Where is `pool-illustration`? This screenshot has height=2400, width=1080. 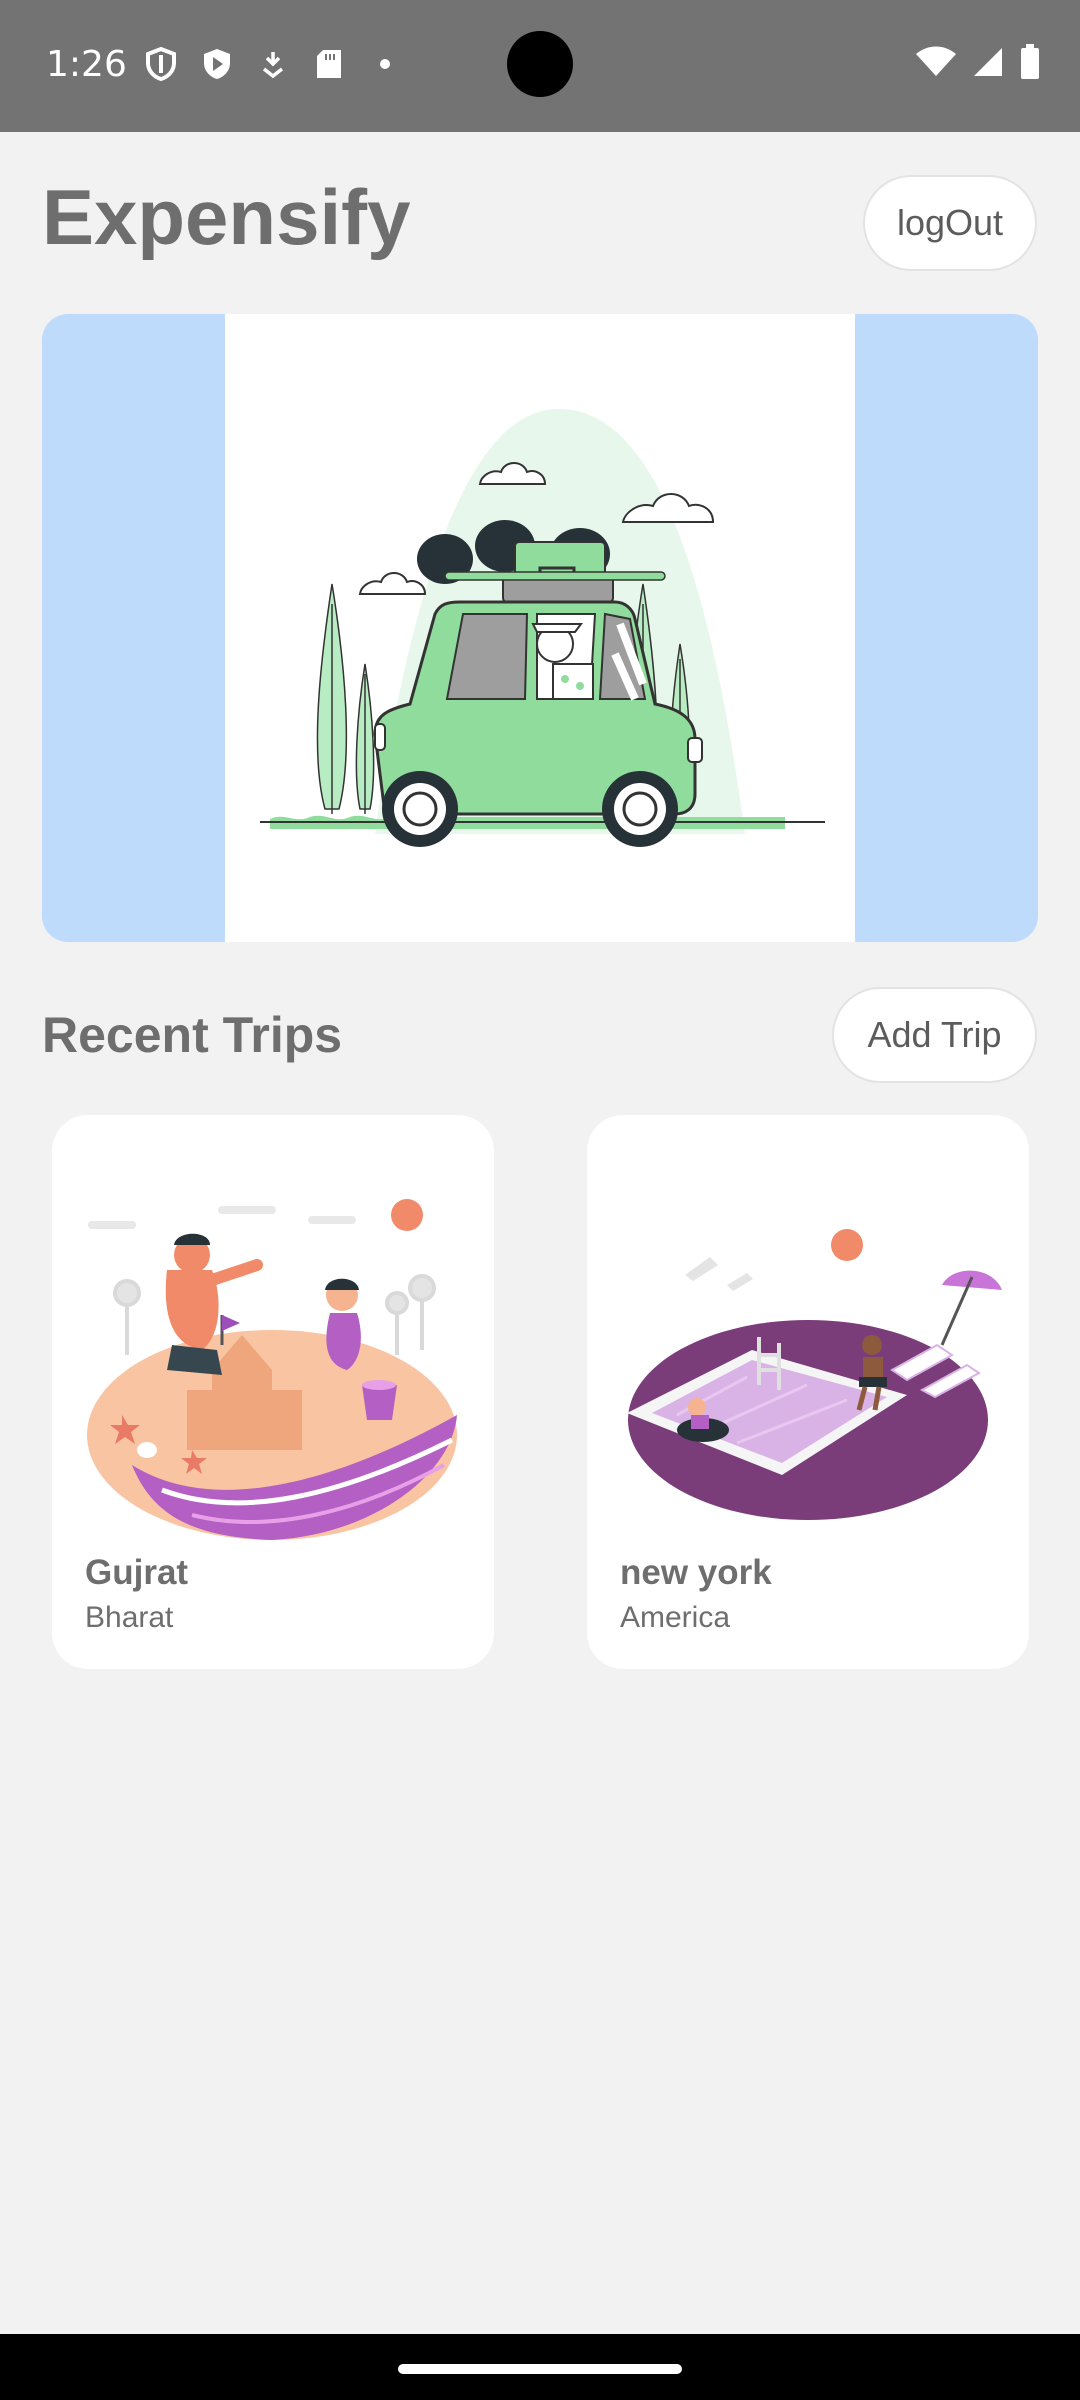 pool-illustration is located at coordinates (808, 1345).